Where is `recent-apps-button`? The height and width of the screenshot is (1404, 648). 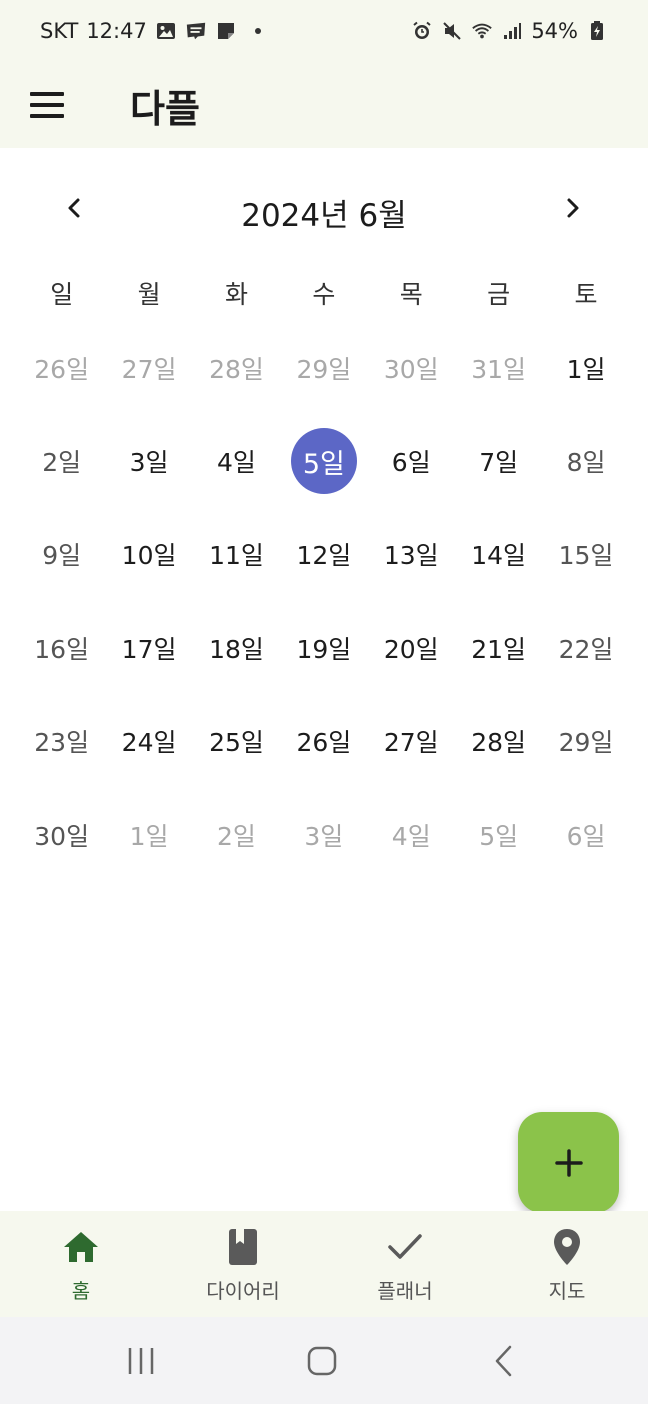
recent-apps-button is located at coordinates (141, 1361).